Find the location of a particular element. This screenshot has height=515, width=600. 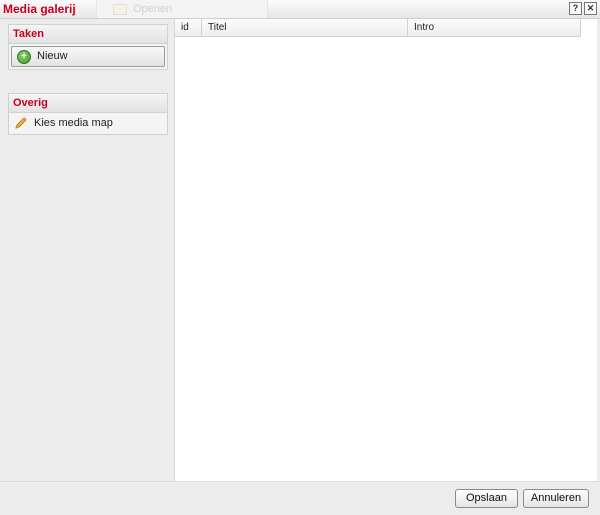

toolbar-open-button: Openen is located at coordinates (182, 9).